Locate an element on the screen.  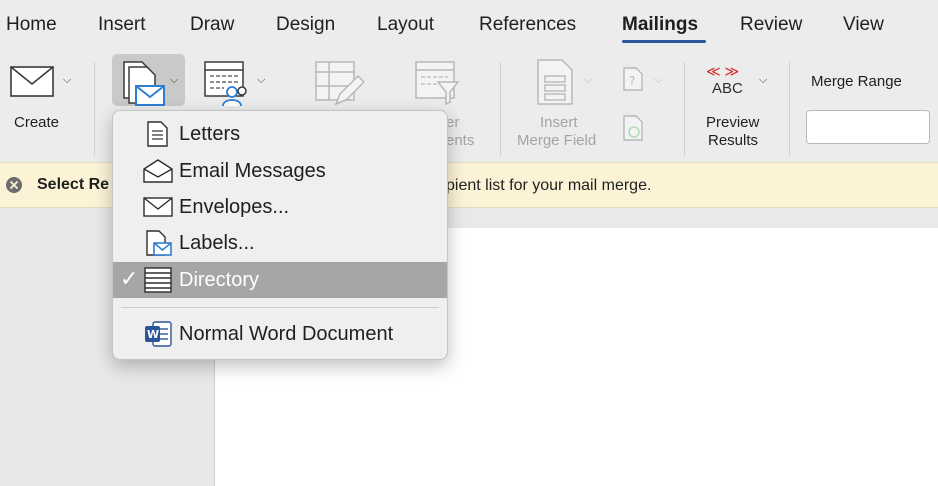
message-text: pient list for your mail merge. is located at coordinates (549, 185).